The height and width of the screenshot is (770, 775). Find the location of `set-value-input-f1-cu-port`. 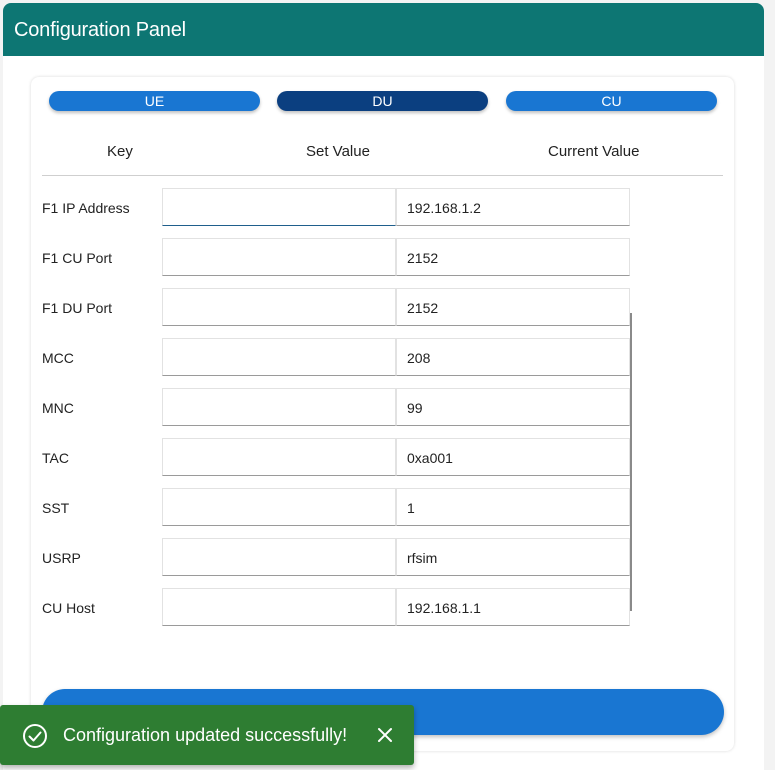

set-value-input-f1-cu-port is located at coordinates (279, 257).